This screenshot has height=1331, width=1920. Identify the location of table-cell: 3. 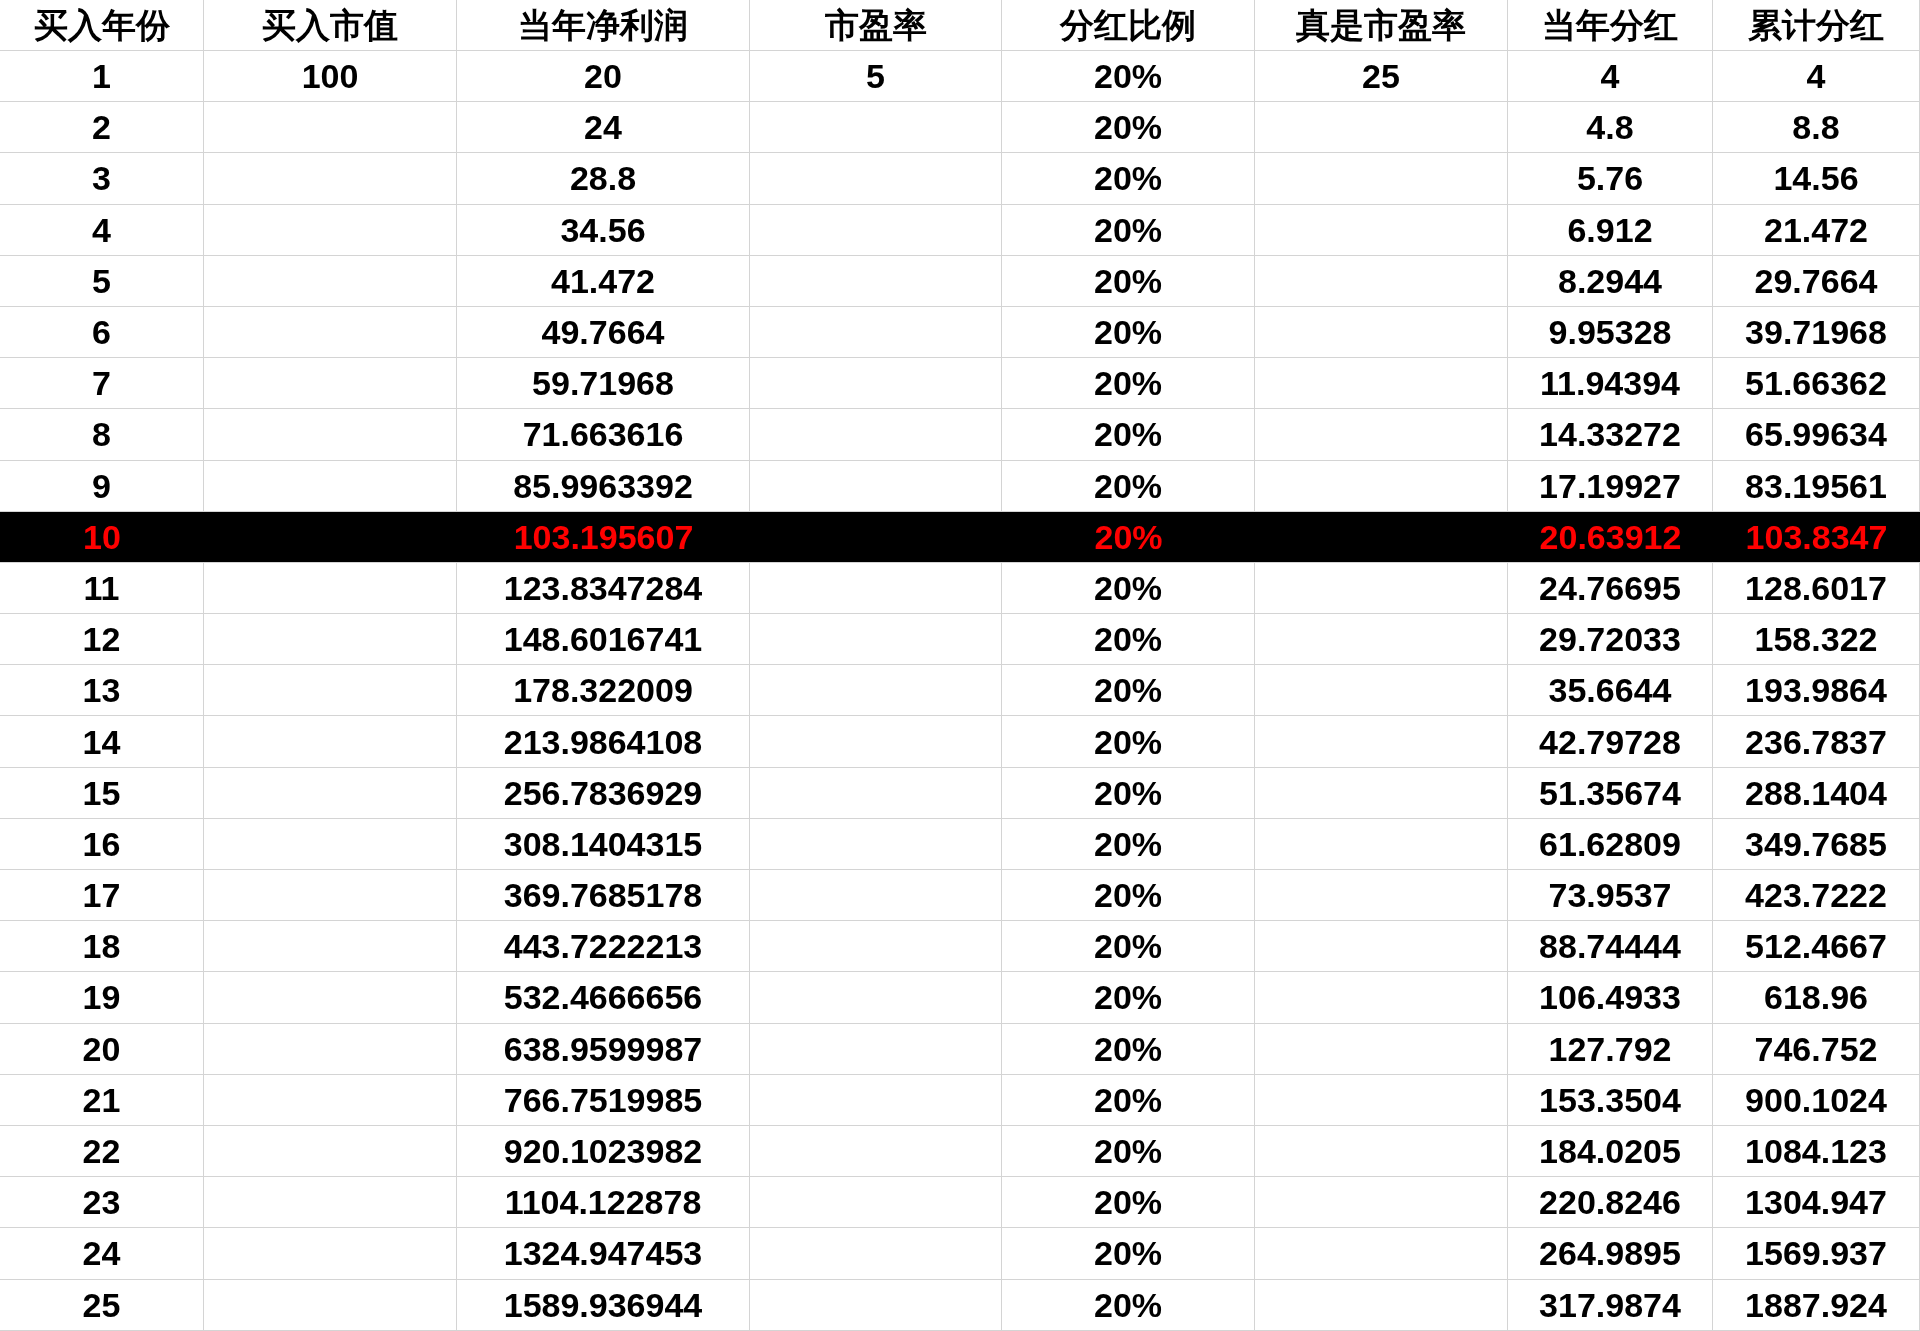
(102, 179).